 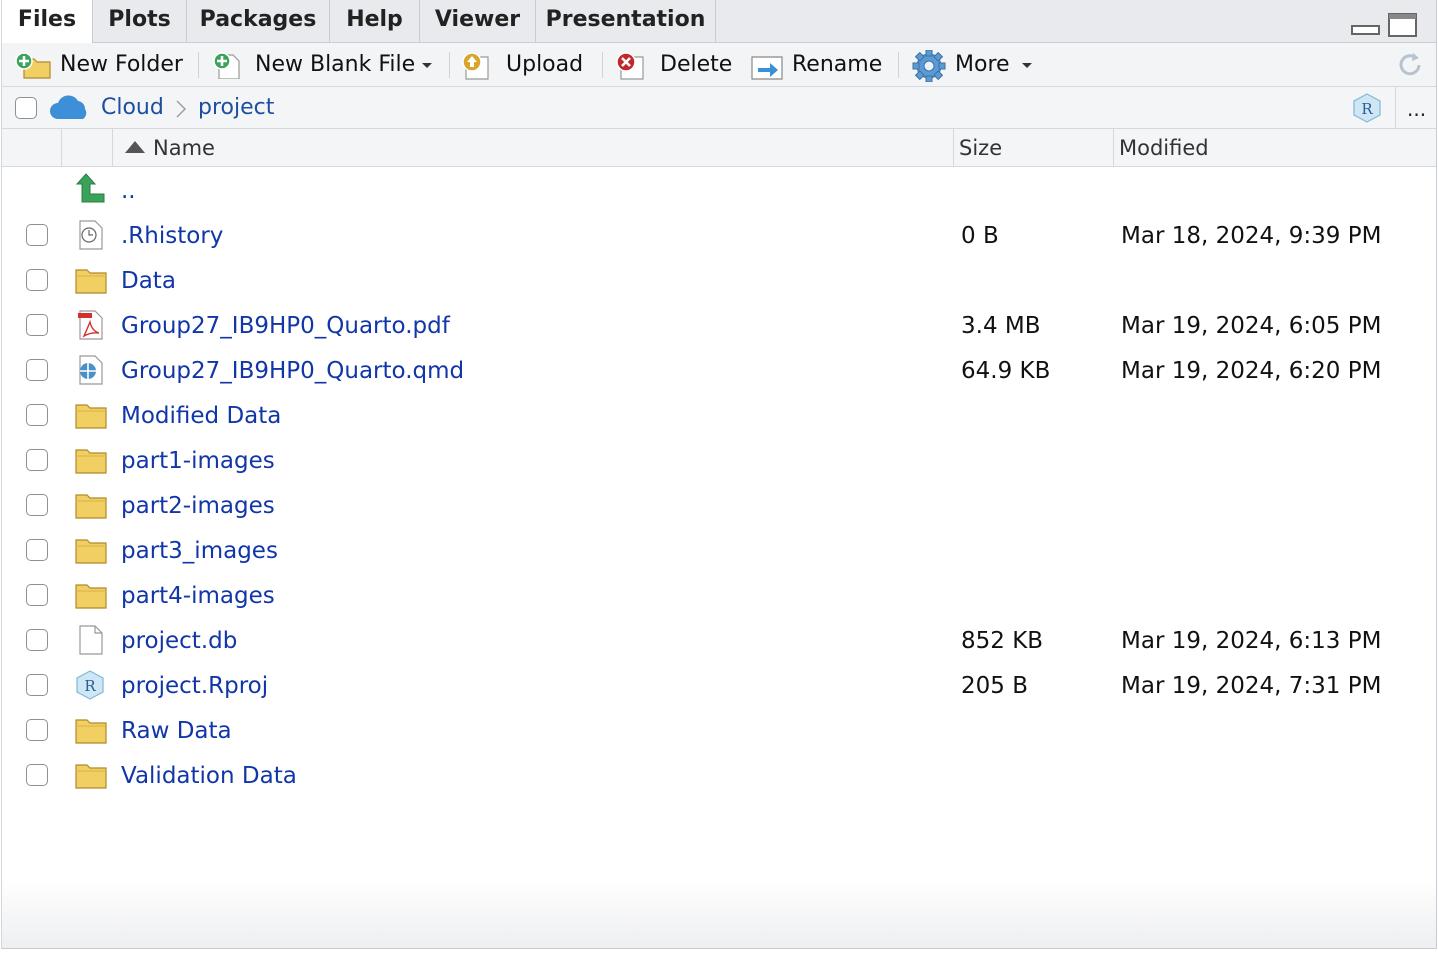 I want to click on file-name-link: Raw Data, so click(x=176, y=730).